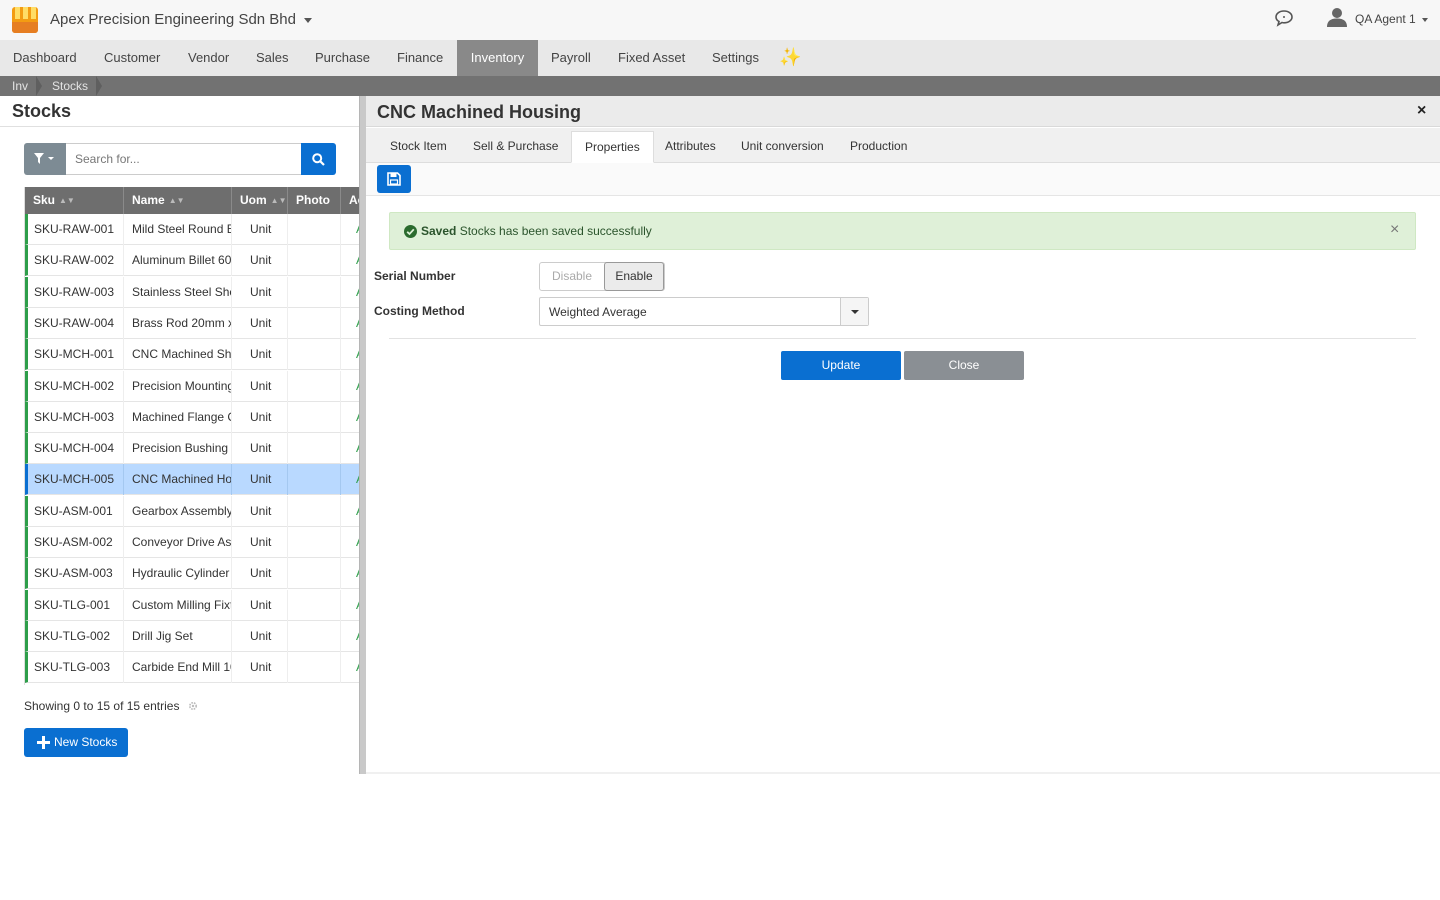  Describe the element at coordinates (25, 20) in the screenshot. I see `company-logo-icon` at that location.